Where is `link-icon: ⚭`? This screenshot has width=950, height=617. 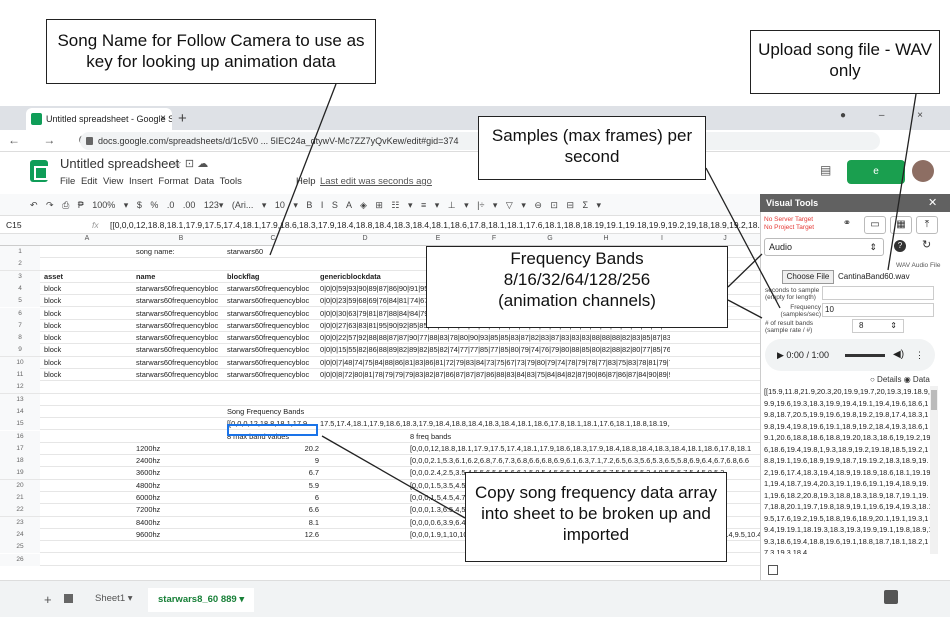
link-icon: ⚭ is located at coordinates (847, 225).